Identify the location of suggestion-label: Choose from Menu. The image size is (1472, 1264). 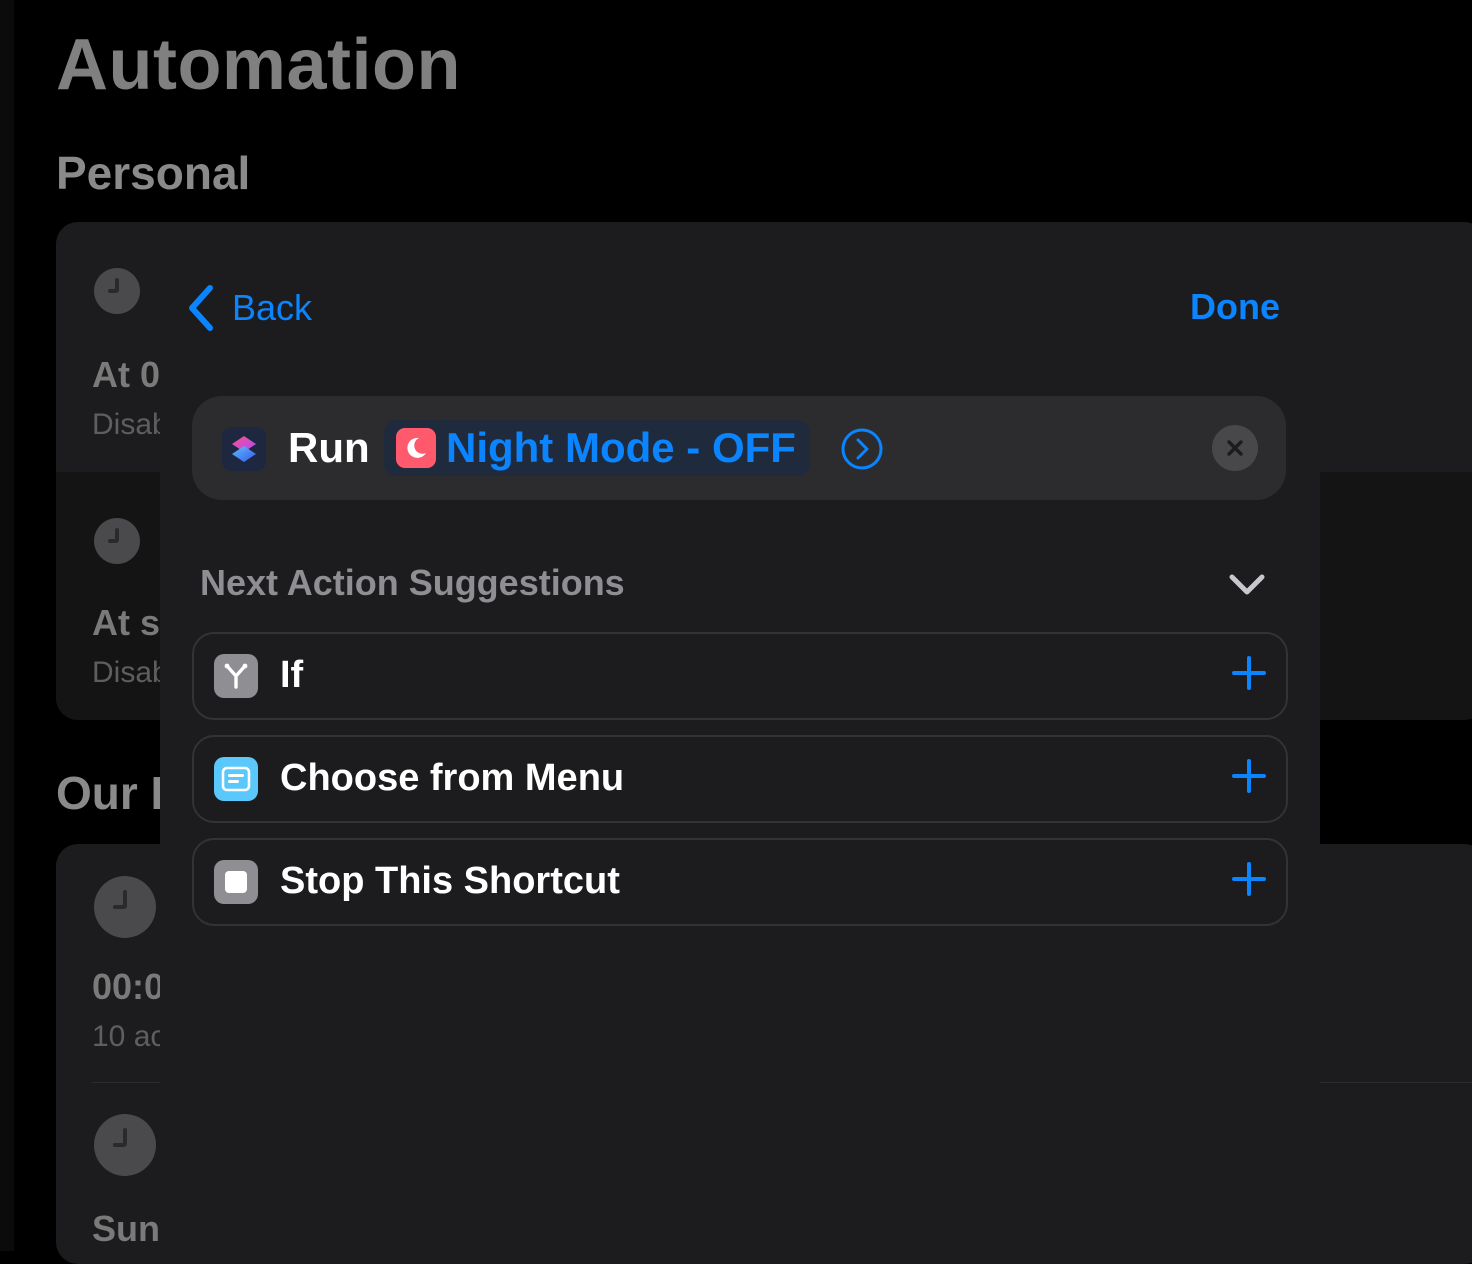
(452, 778).